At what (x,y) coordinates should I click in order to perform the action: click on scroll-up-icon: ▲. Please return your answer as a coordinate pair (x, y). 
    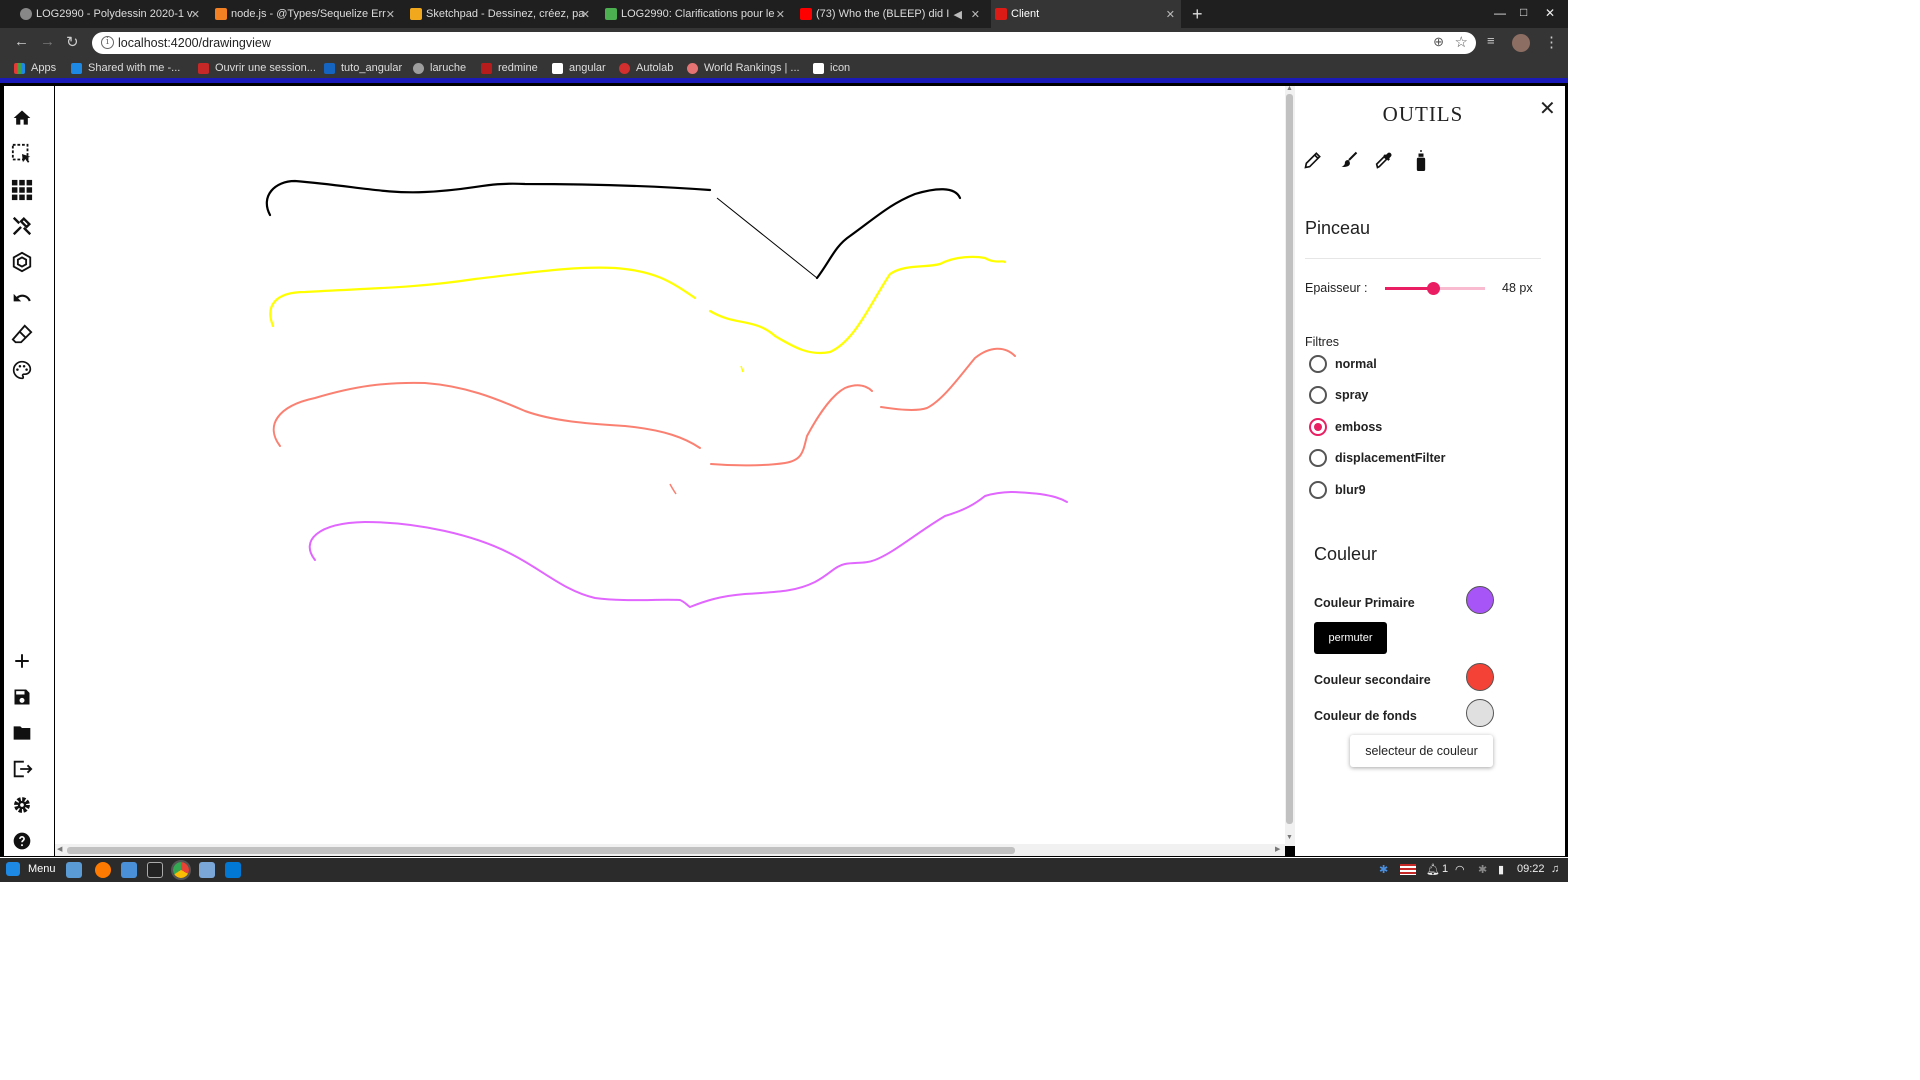
    Looking at the image, I should click on (1289, 88).